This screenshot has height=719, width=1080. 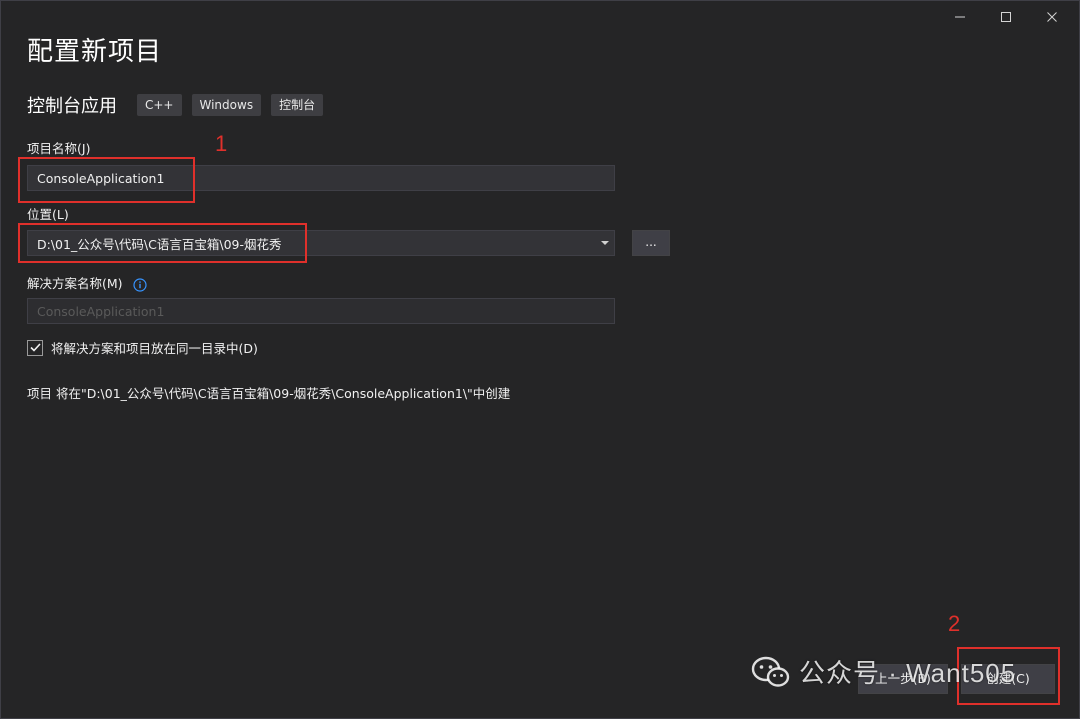 I want to click on location-label: 位置(L), so click(x=48, y=214).